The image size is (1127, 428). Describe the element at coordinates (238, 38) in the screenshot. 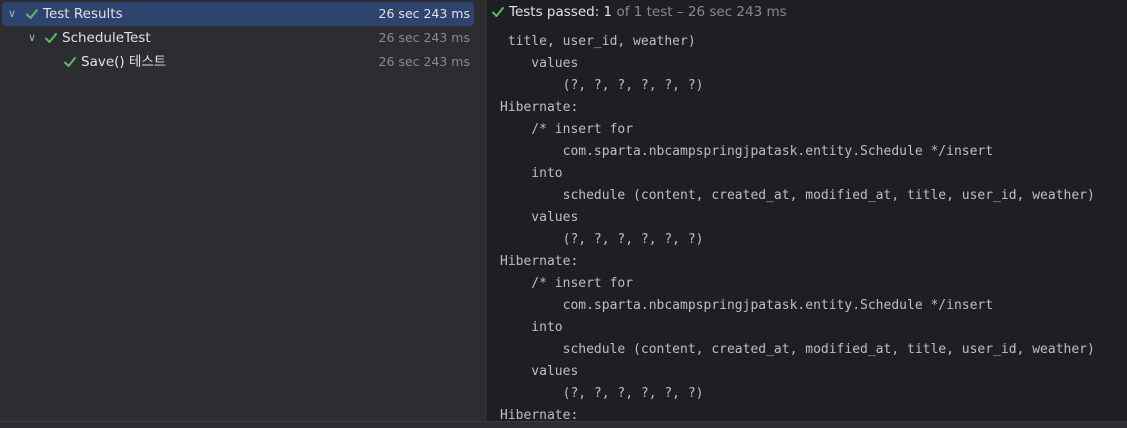

I see `tree-row-schedule-test: ∨ ScheduleTest 26 sec 243 ms` at that location.